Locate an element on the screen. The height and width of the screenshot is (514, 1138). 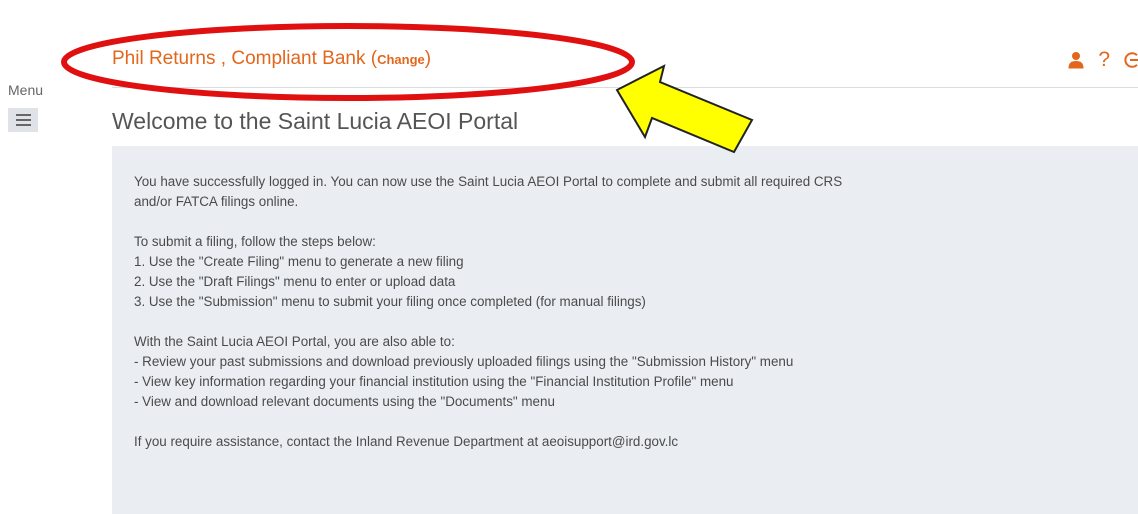
header-bar: Phil Returns , Compliant Bank (Change) ? is located at coordinates (625, 64).